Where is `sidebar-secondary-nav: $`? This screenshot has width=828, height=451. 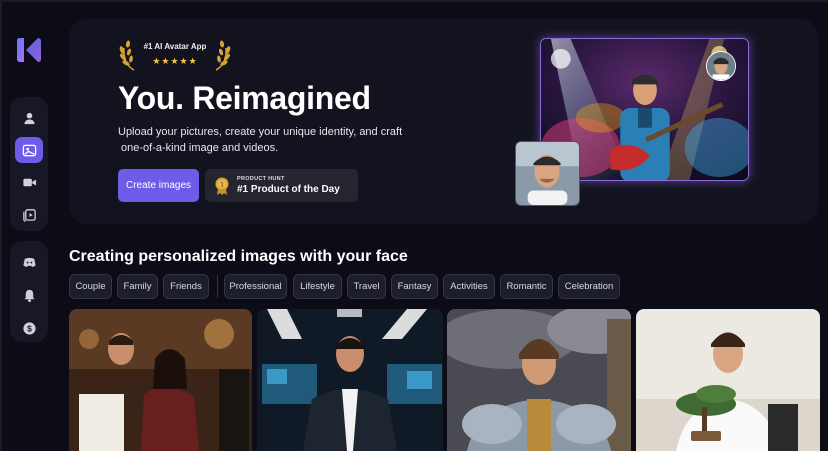
sidebar-secondary-nav: $ is located at coordinates (29, 291).